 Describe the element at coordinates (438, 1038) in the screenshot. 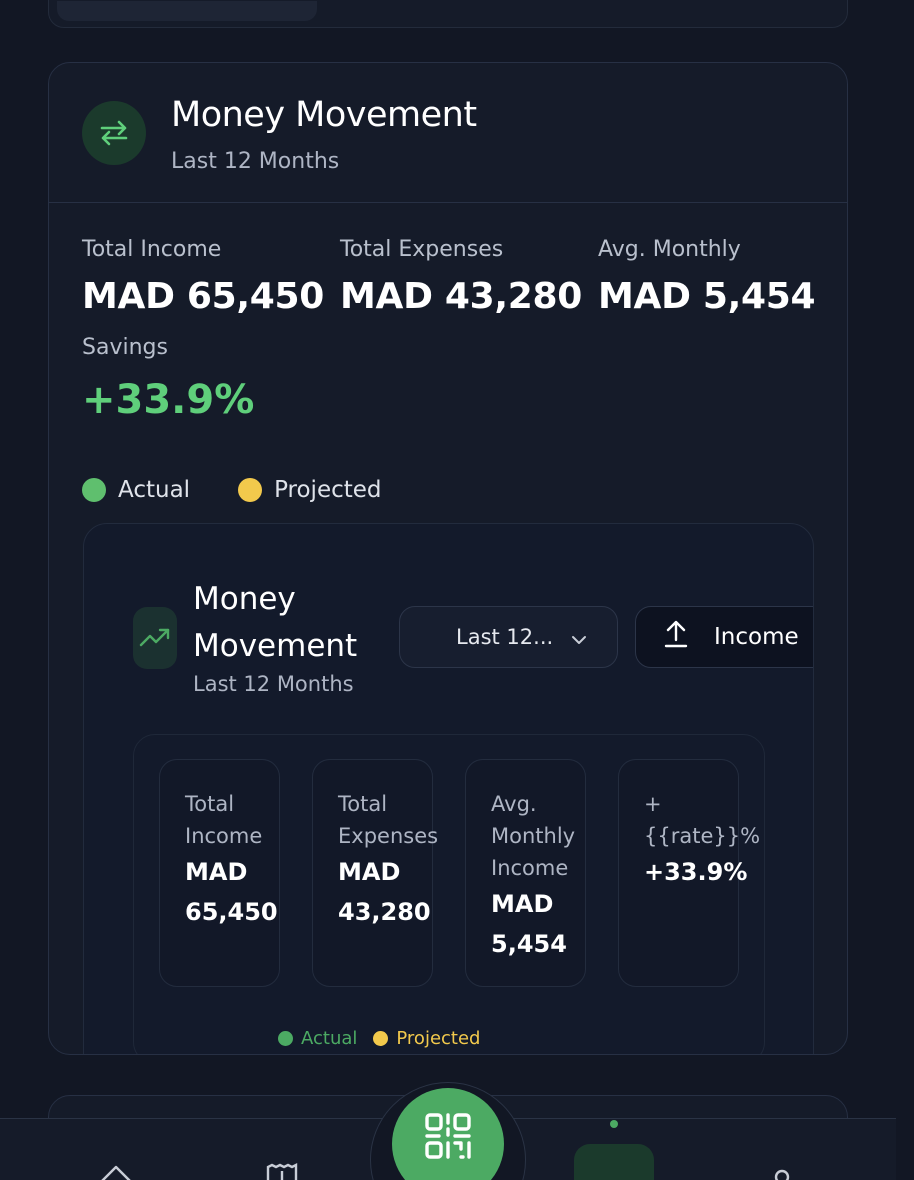

I see `widget-legend-projected-label: Projected` at that location.